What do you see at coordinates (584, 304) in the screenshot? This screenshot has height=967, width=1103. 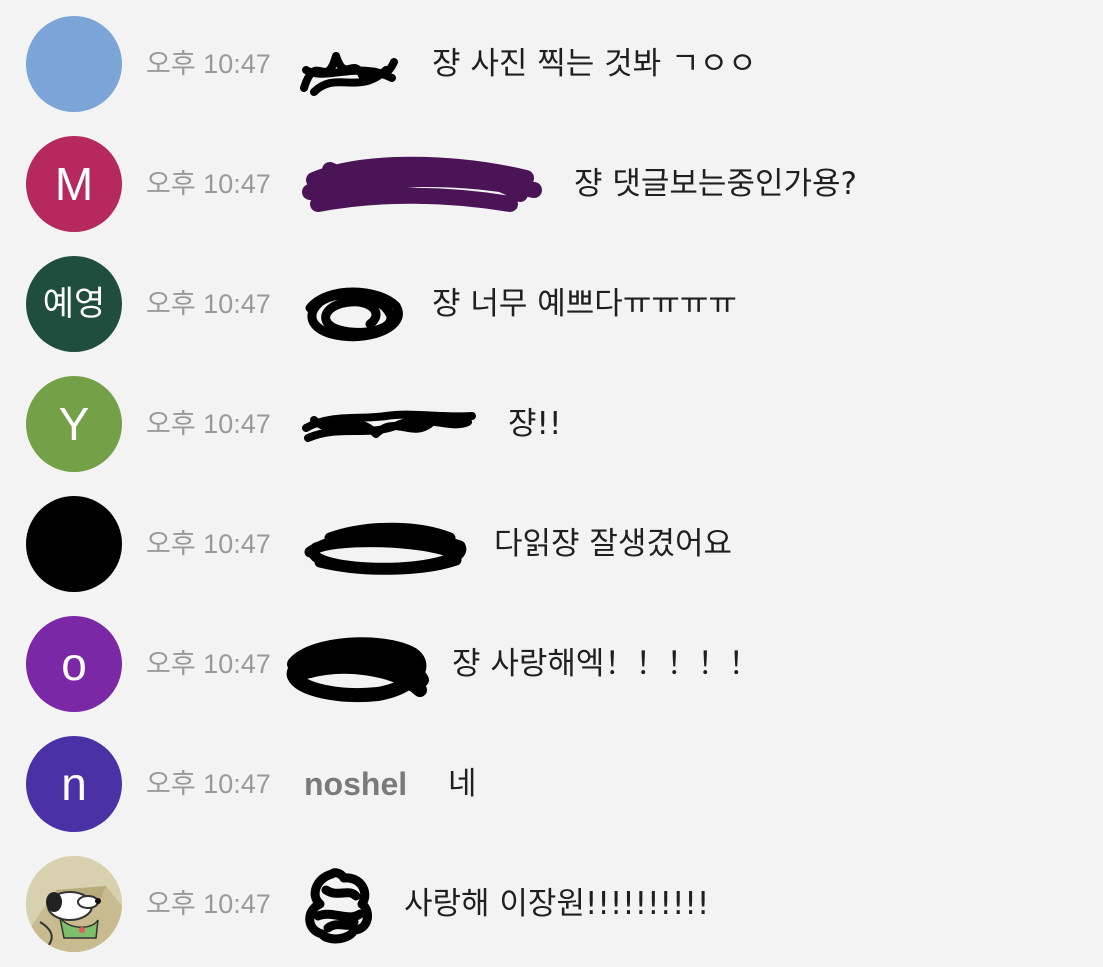 I see `message-text: 쟝 너무 예쁘다ㅠㅠㅠㅠ` at bounding box center [584, 304].